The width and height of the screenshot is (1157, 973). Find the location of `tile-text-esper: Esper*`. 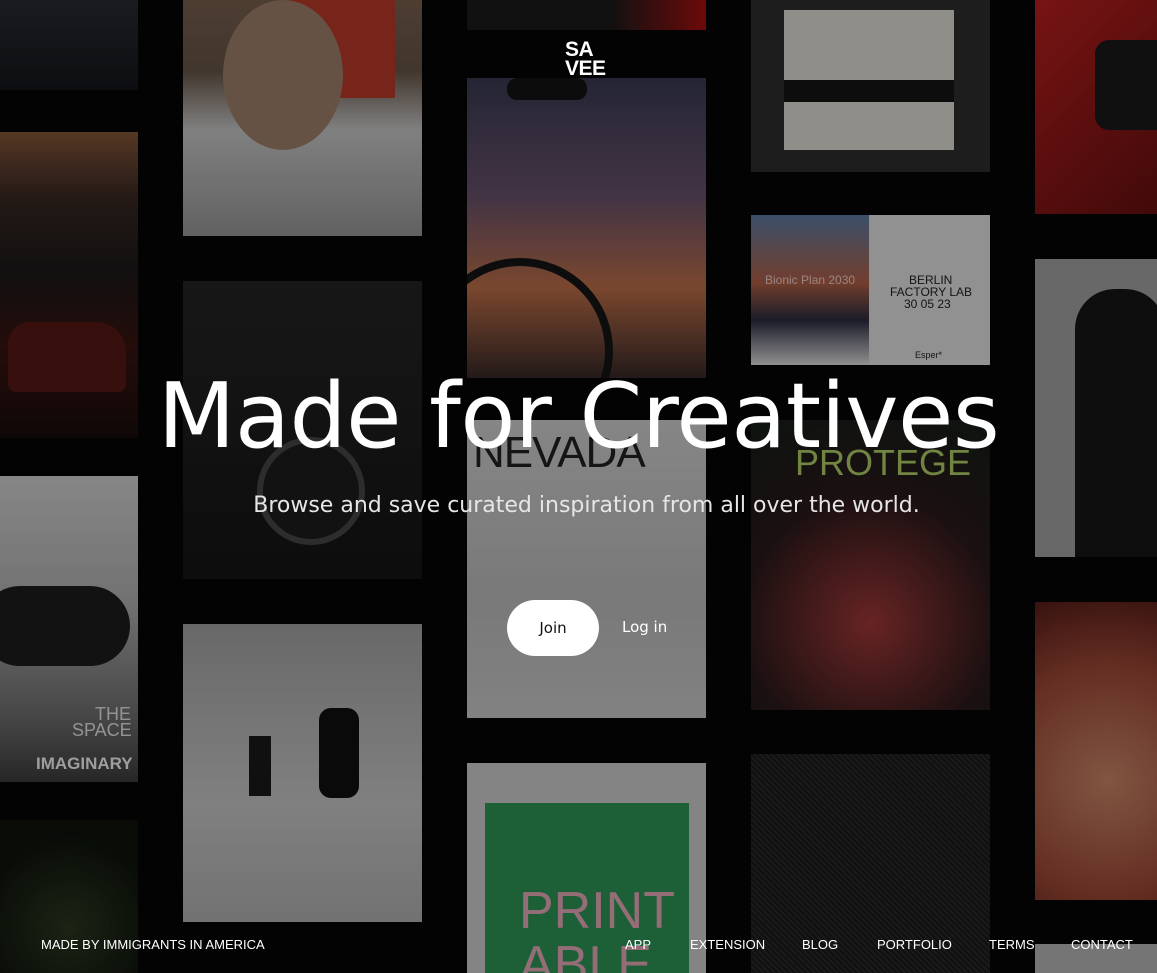

tile-text-esper: Esper* is located at coordinates (929, 355).